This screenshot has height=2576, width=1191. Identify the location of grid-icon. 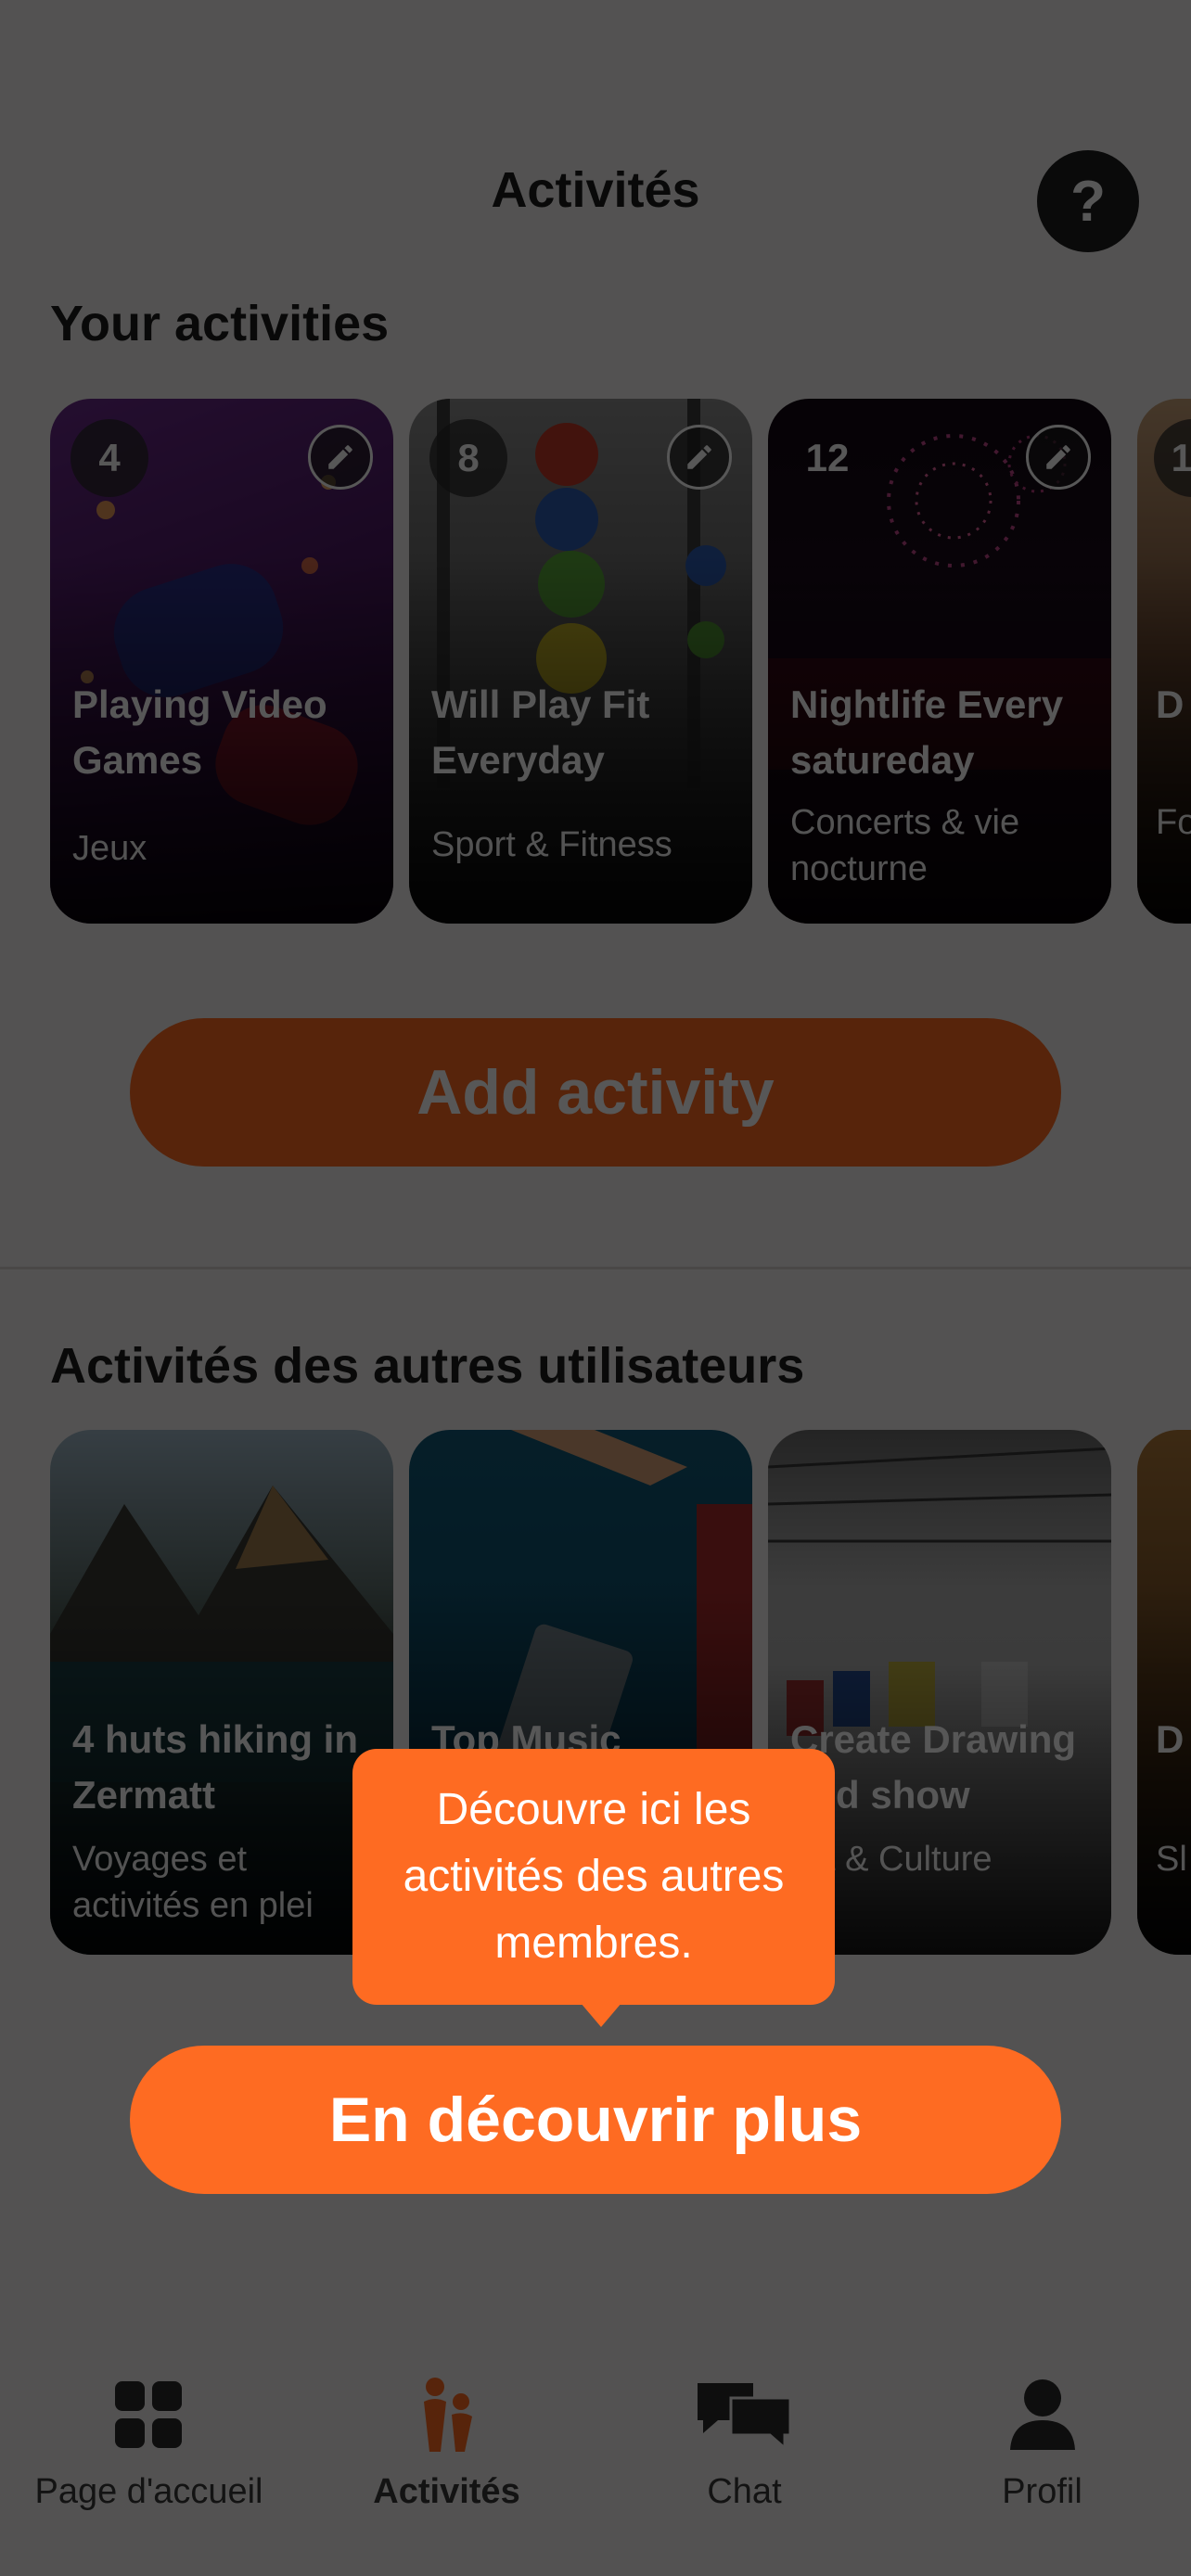
(148, 2414).